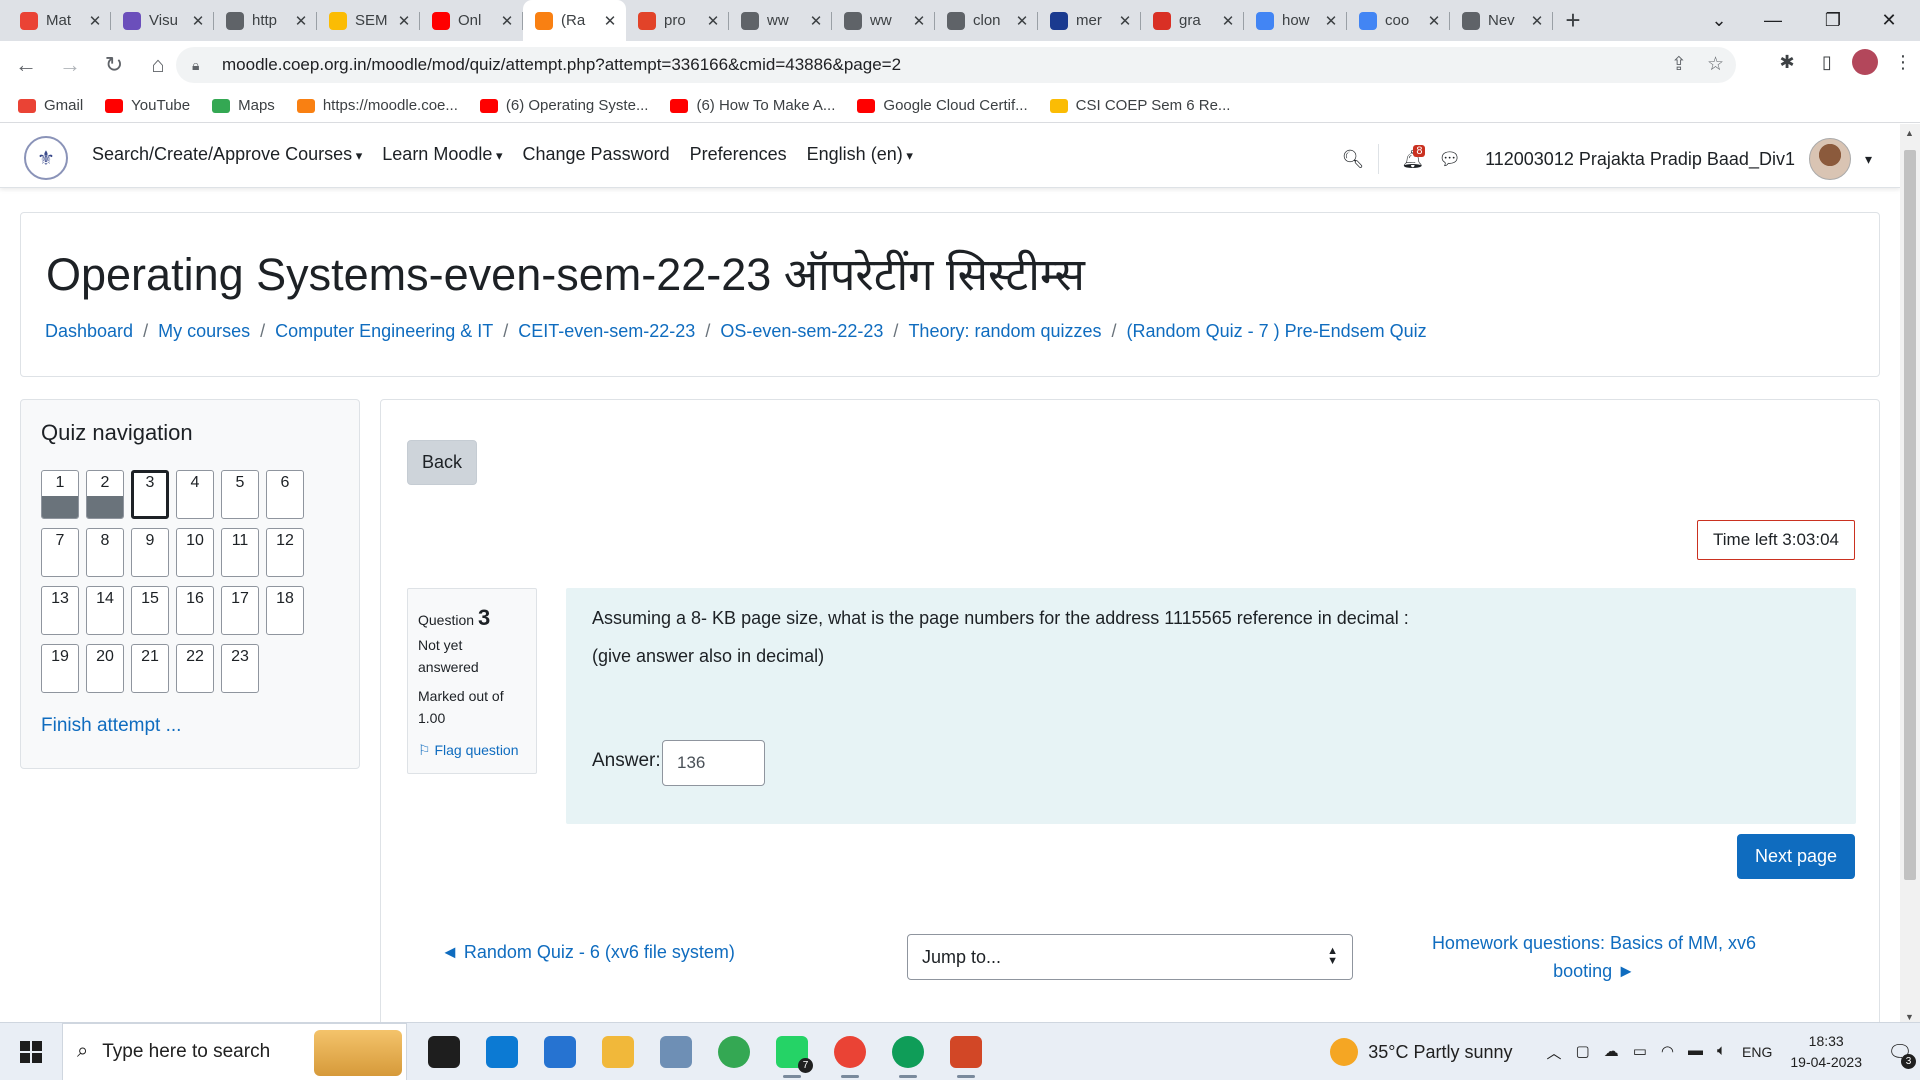  Describe the element at coordinates (1719, 20) in the screenshot. I see `tab-search-icon: ⌄` at that location.